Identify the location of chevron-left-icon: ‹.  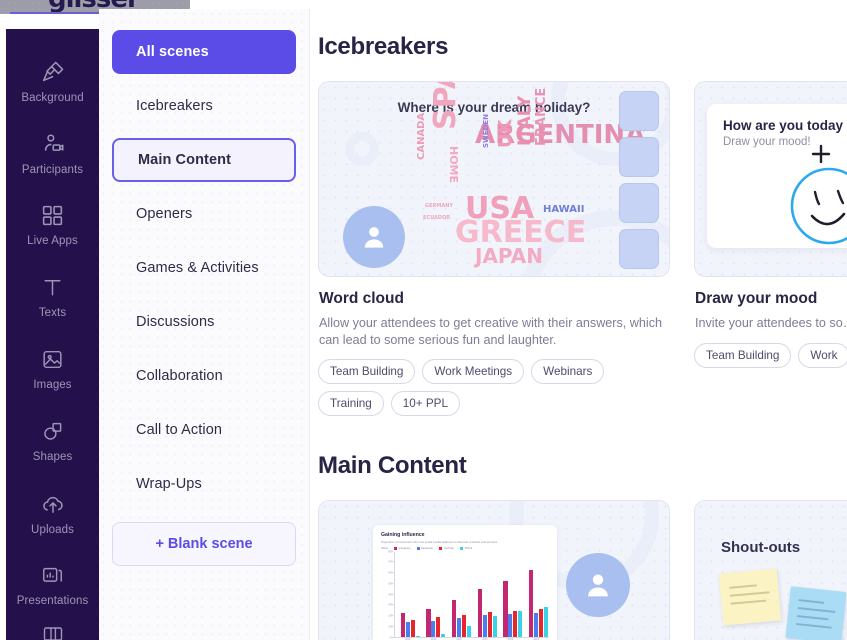
(32, 2).